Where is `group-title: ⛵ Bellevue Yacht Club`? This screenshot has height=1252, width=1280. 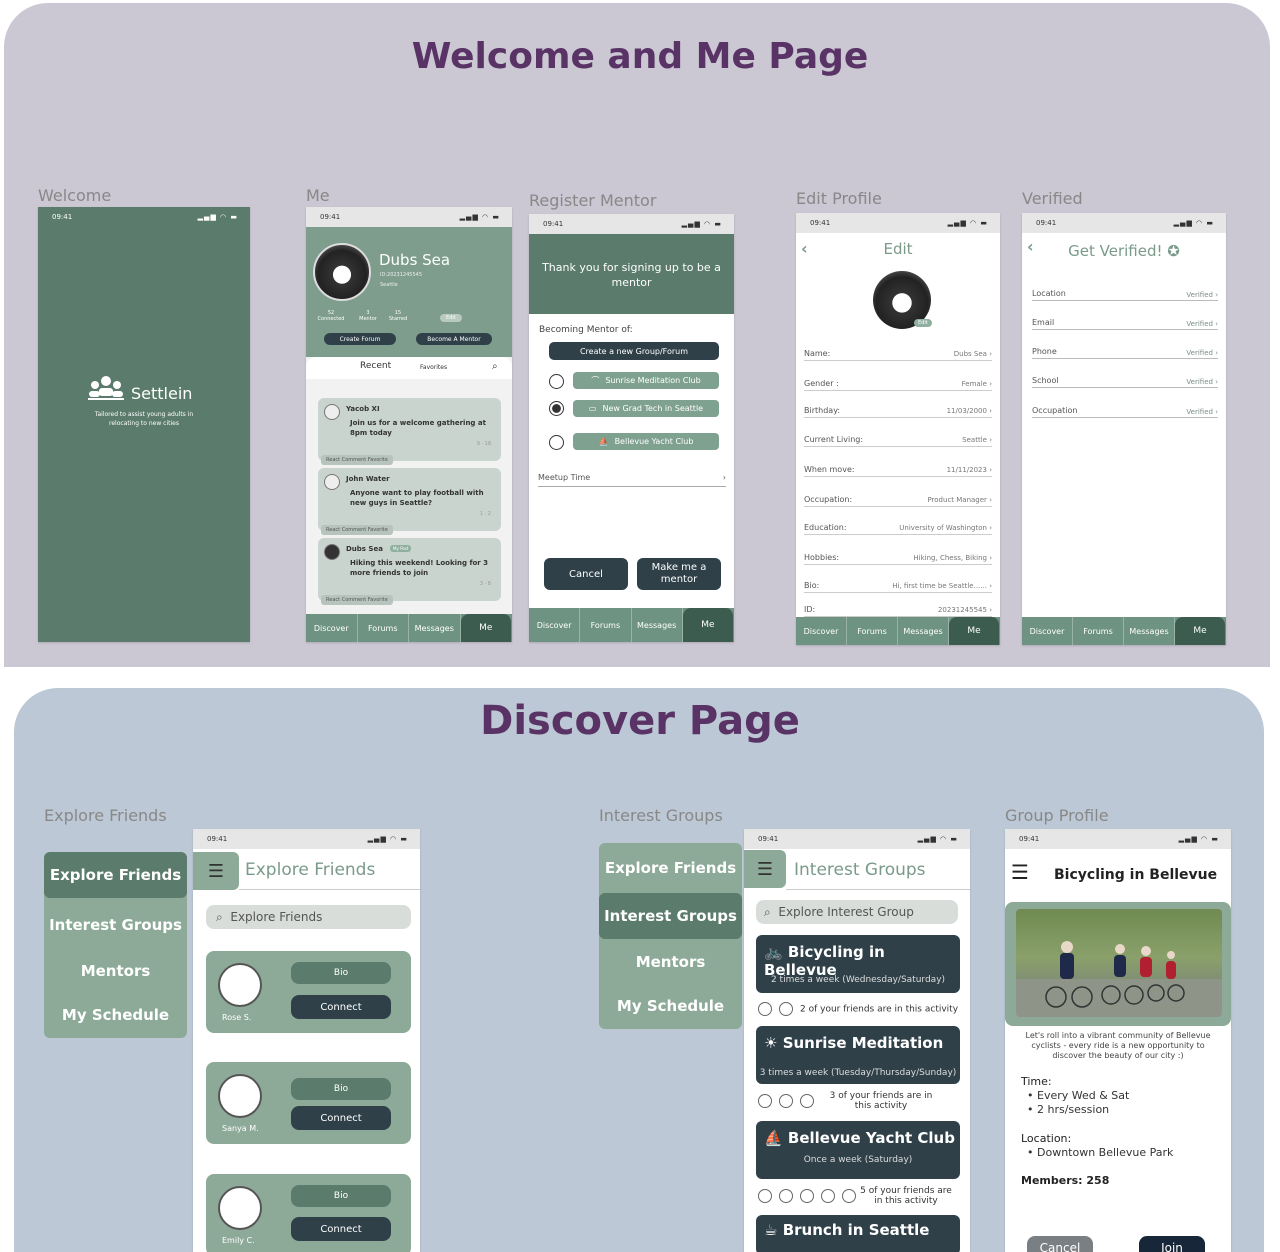
group-title: ⛵ Bellevue Yacht Club is located at coordinates (859, 1138).